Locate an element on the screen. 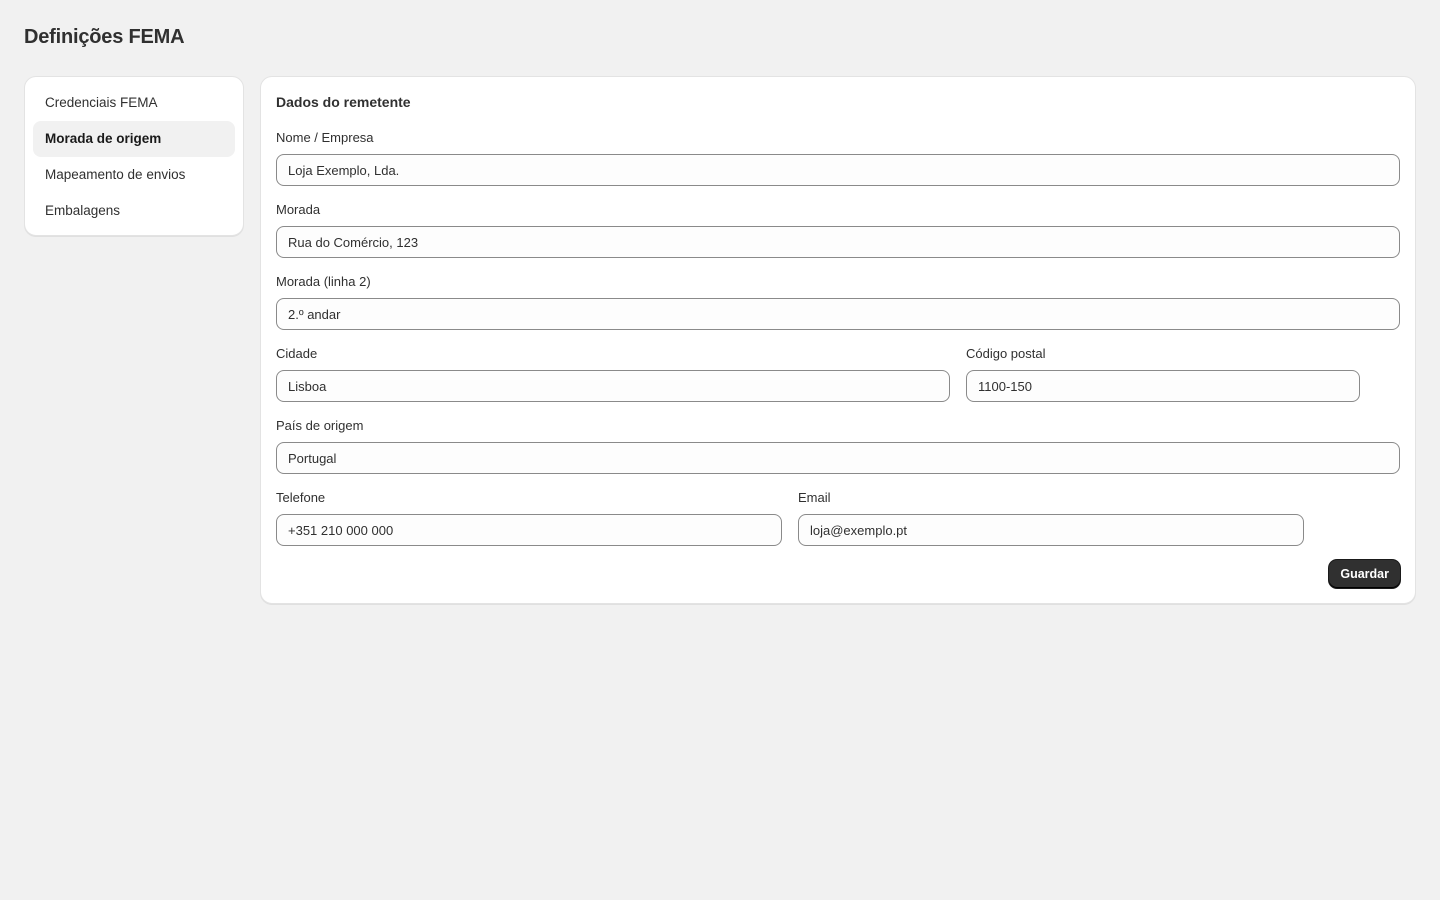 The width and height of the screenshot is (1440, 900). address1-field: Morada is located at coordinates (838, 230).